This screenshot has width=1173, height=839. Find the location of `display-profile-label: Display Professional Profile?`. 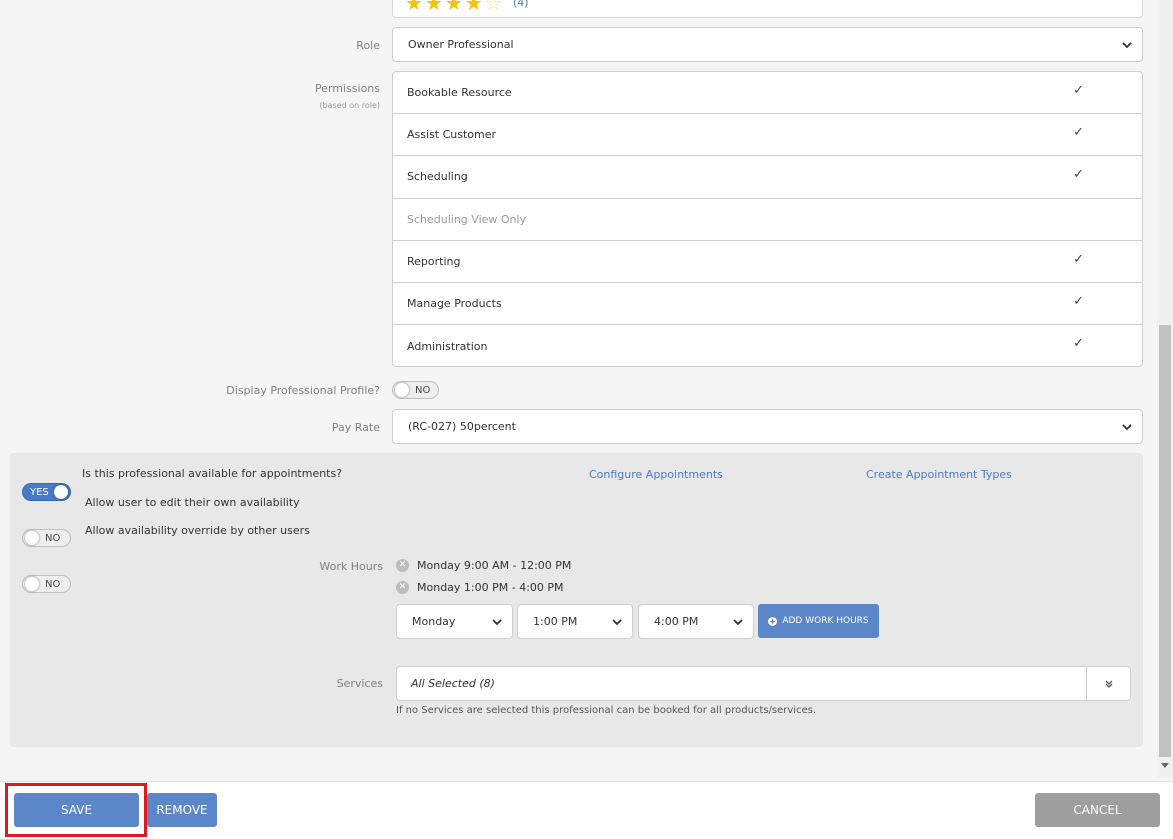

display-profile-label: Display Professional Profile? is located at coordinates (303, 390).